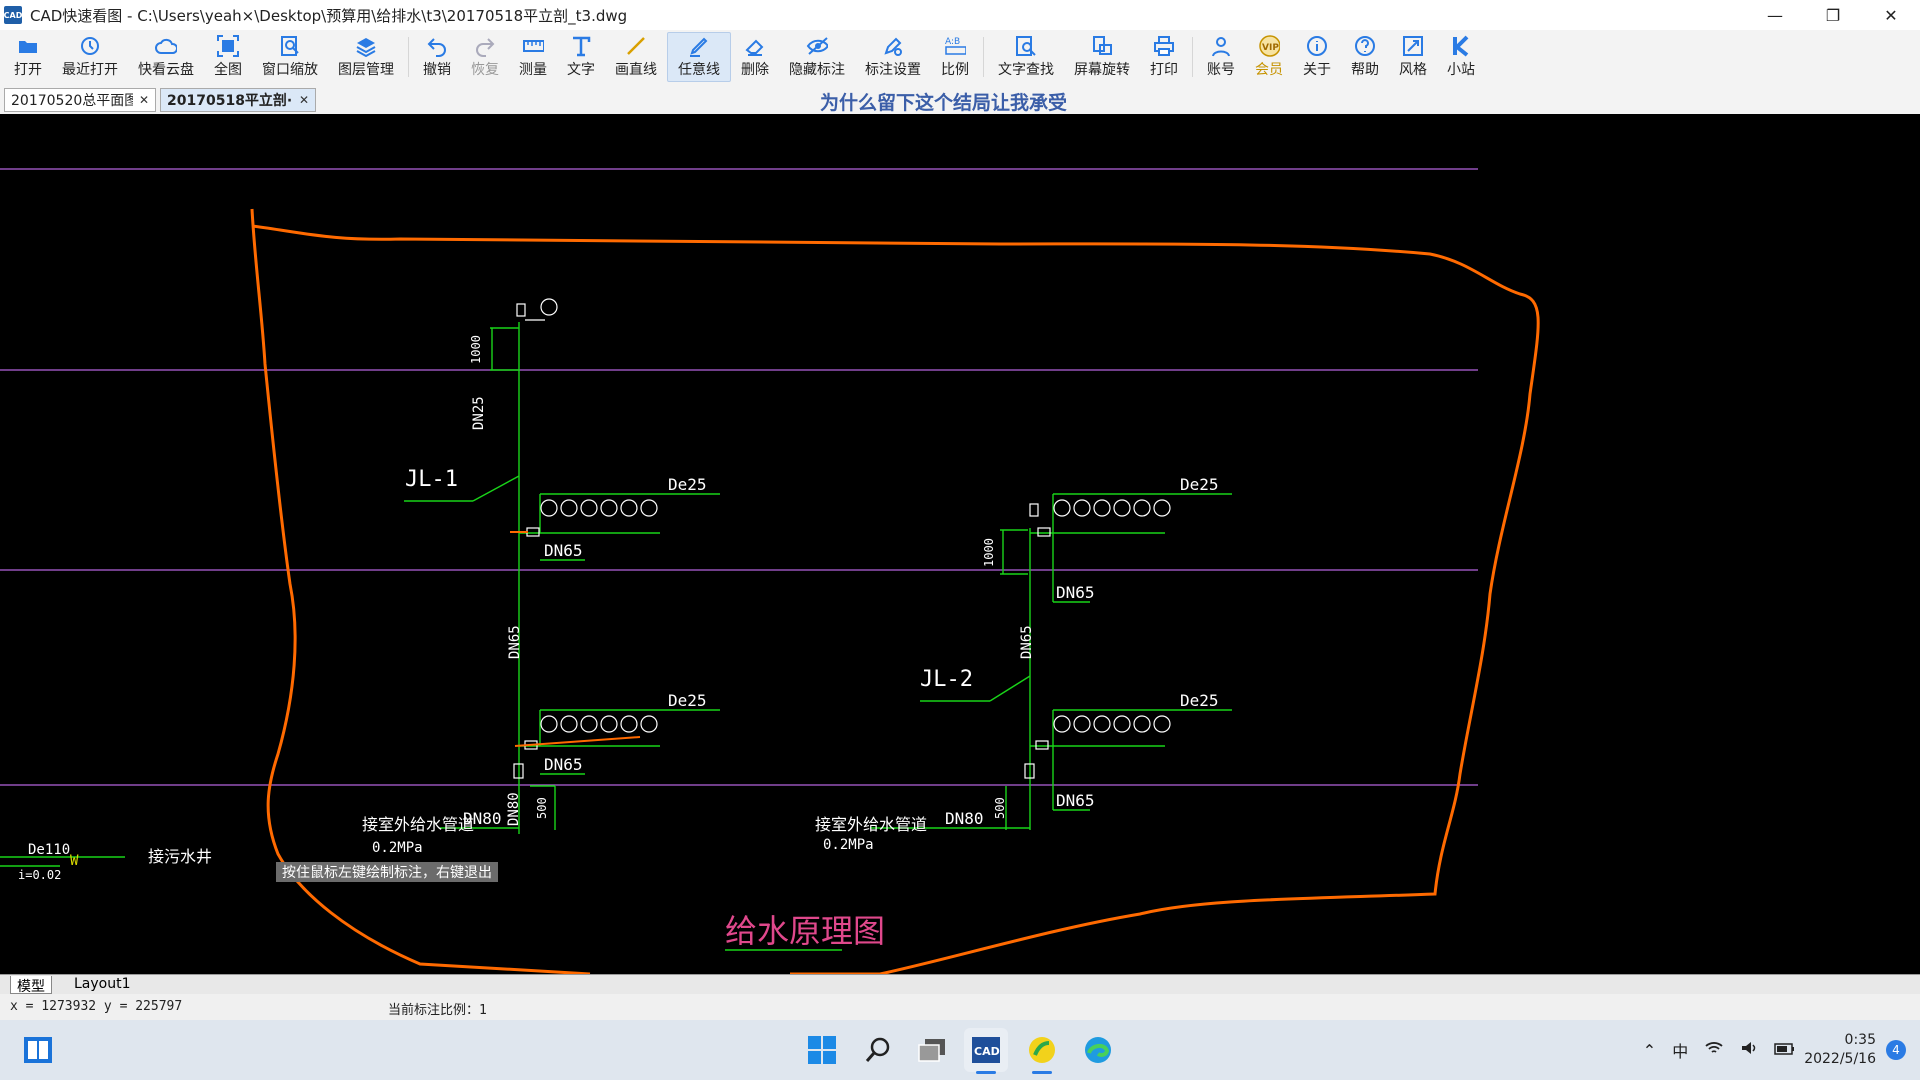 Image resolution: width=1920 pixels, height=1080 pixels. I want to click on rotate-icon, so click(1102, 46).